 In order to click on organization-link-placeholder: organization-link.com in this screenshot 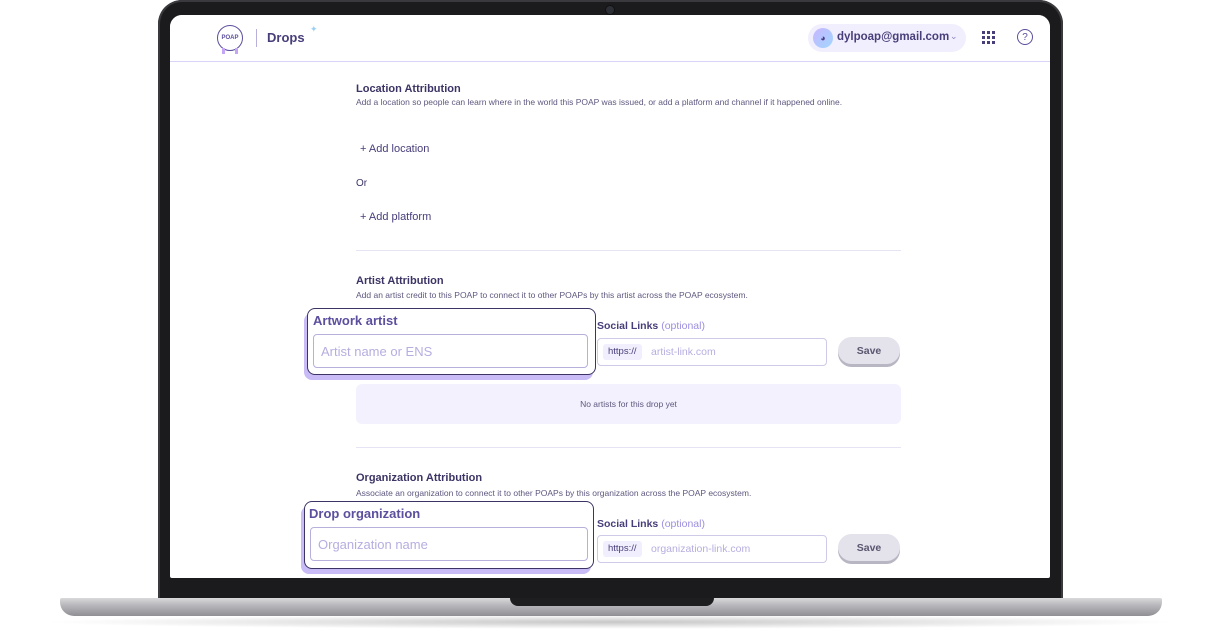, I will do `click(701, 549)`.